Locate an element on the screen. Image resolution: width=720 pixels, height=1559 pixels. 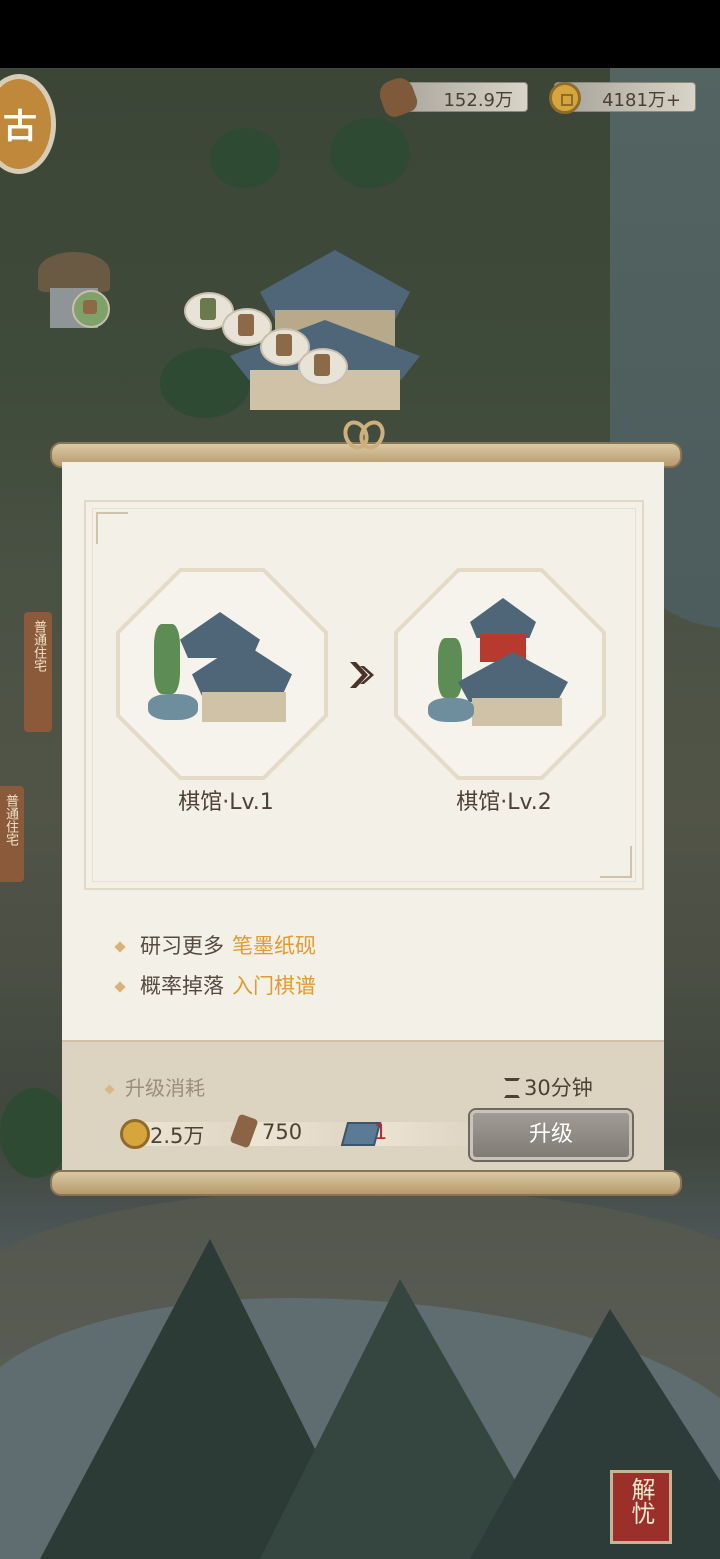
chess-hall-lv2-image is located at coordinates (503, 668).